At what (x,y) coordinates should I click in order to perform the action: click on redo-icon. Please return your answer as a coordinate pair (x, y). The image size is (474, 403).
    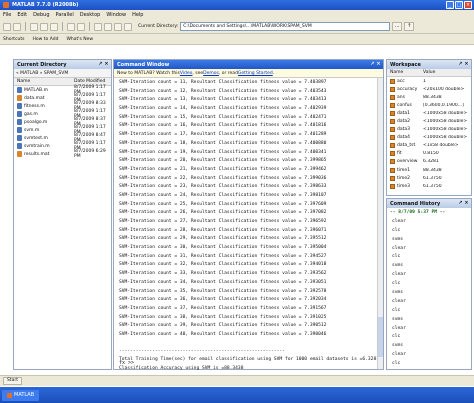
    Looking at the image, I should click on (81, 26).